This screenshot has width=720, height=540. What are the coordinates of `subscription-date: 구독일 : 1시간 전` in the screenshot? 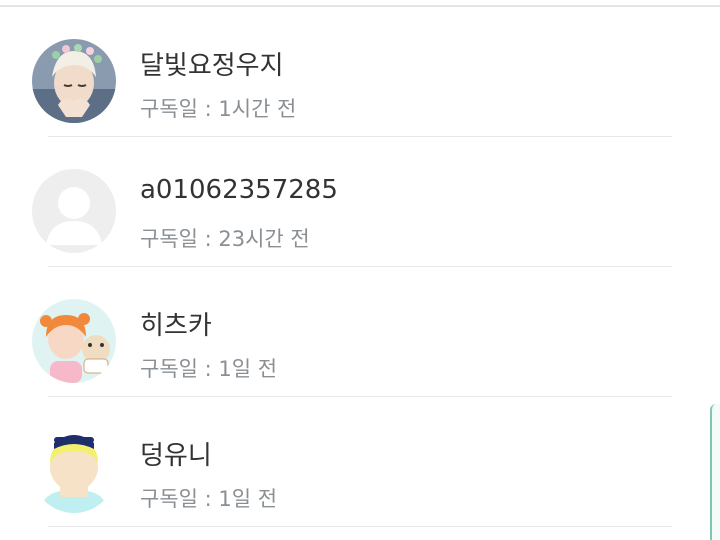 It's located at (218, 109).